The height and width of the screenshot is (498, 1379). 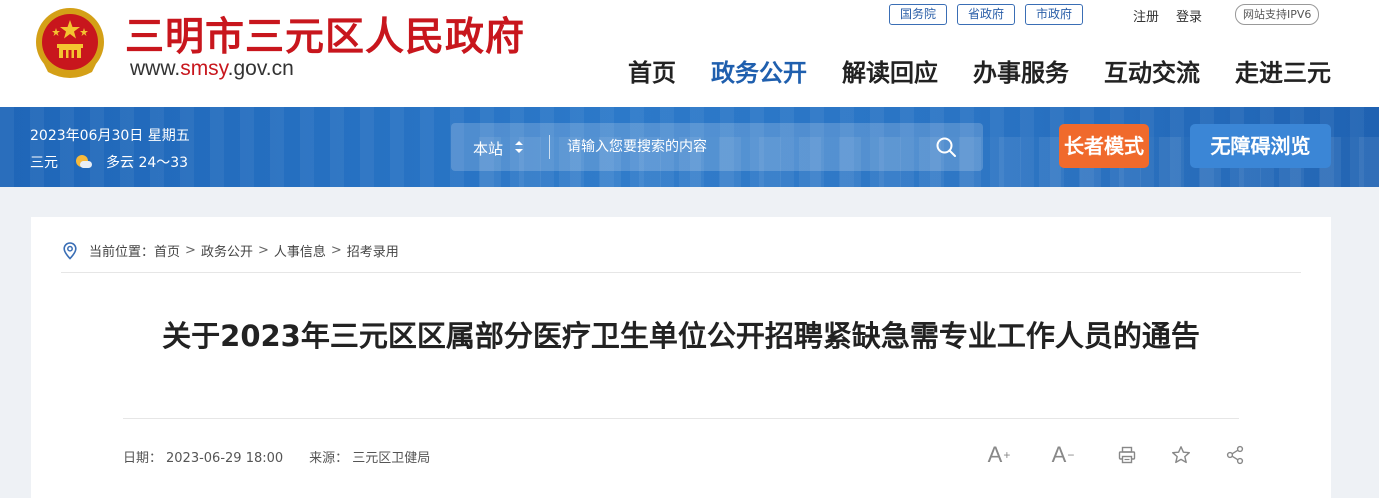 I want to click on breadcrumb-divider, so click(x=681, y=272).